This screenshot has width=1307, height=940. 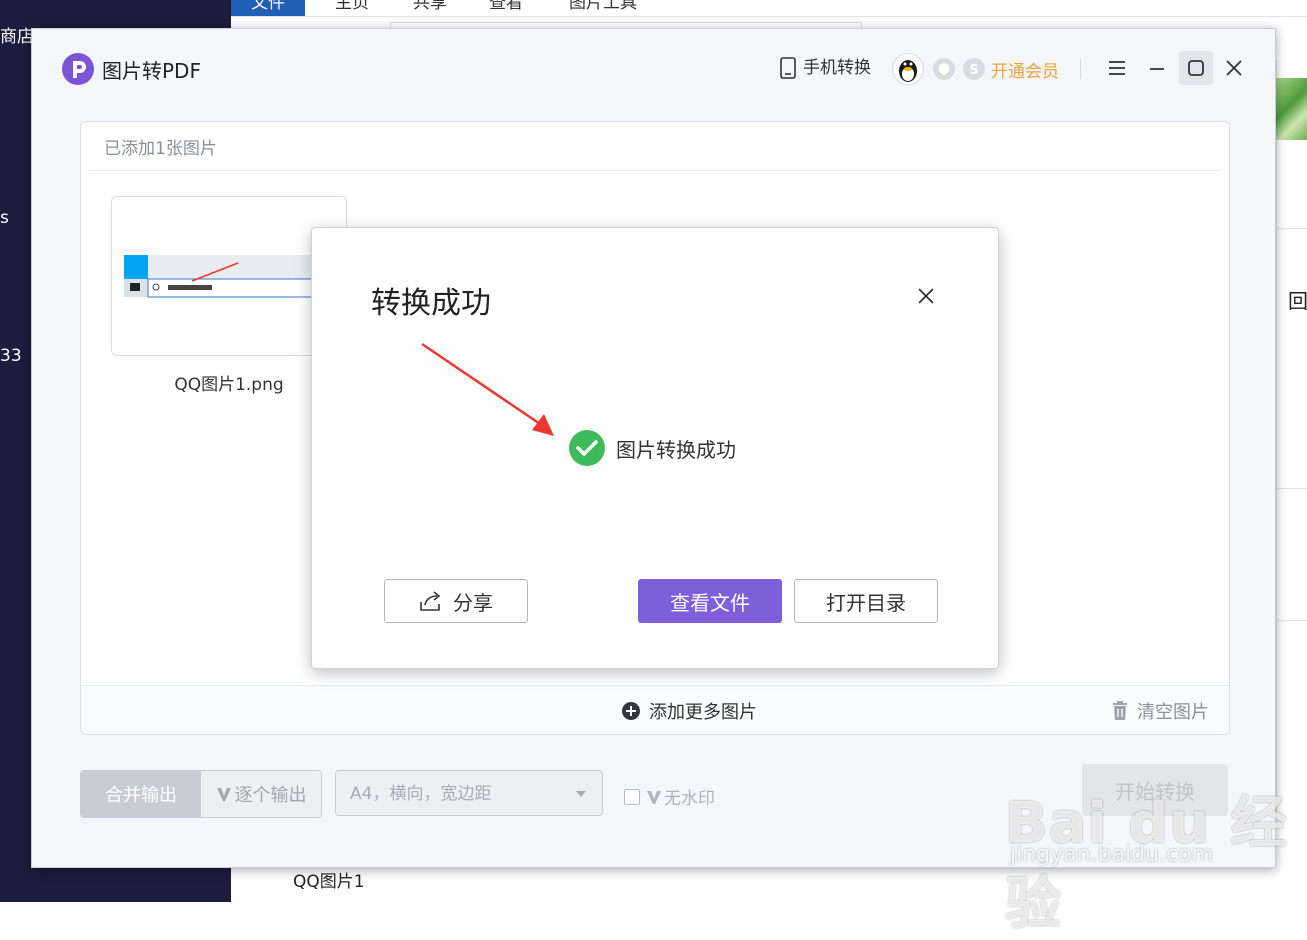 I want to click on add-more-label: 添加更多图片, so click(x=703, y=712).